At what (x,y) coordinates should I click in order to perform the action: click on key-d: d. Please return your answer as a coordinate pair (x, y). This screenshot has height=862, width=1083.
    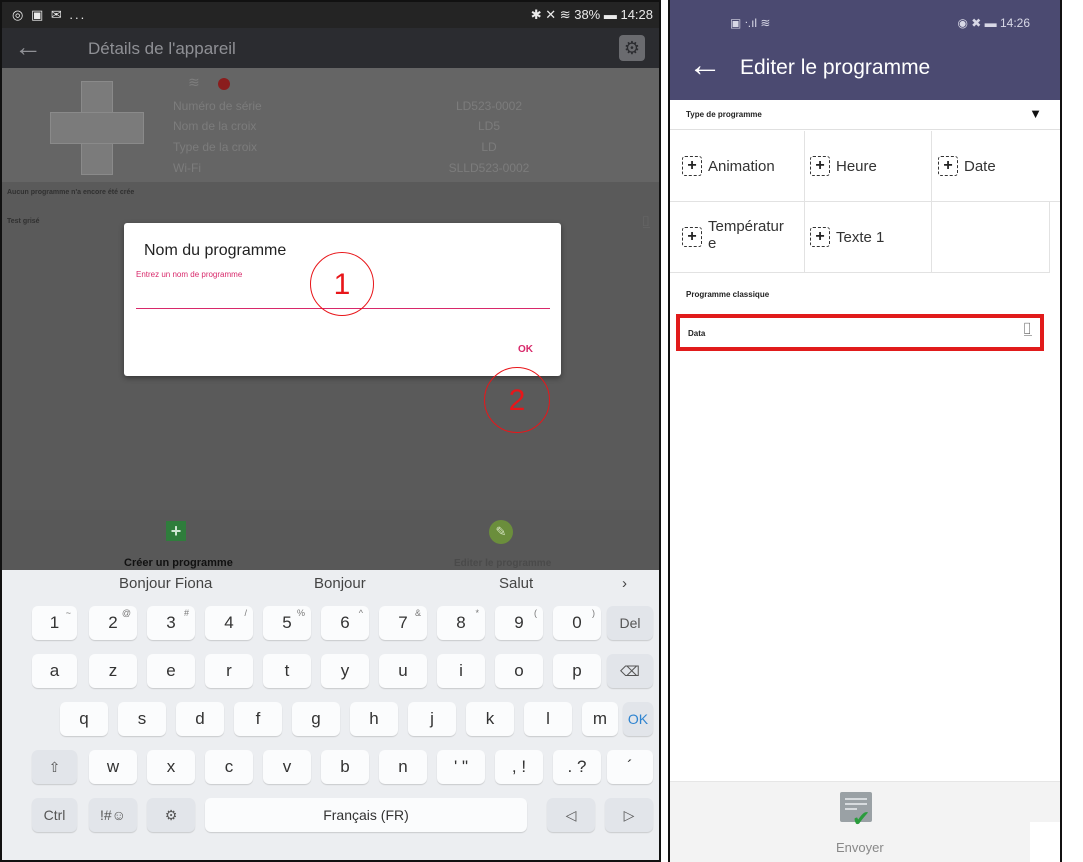
    Looking at the image, I should click on (200, 719).